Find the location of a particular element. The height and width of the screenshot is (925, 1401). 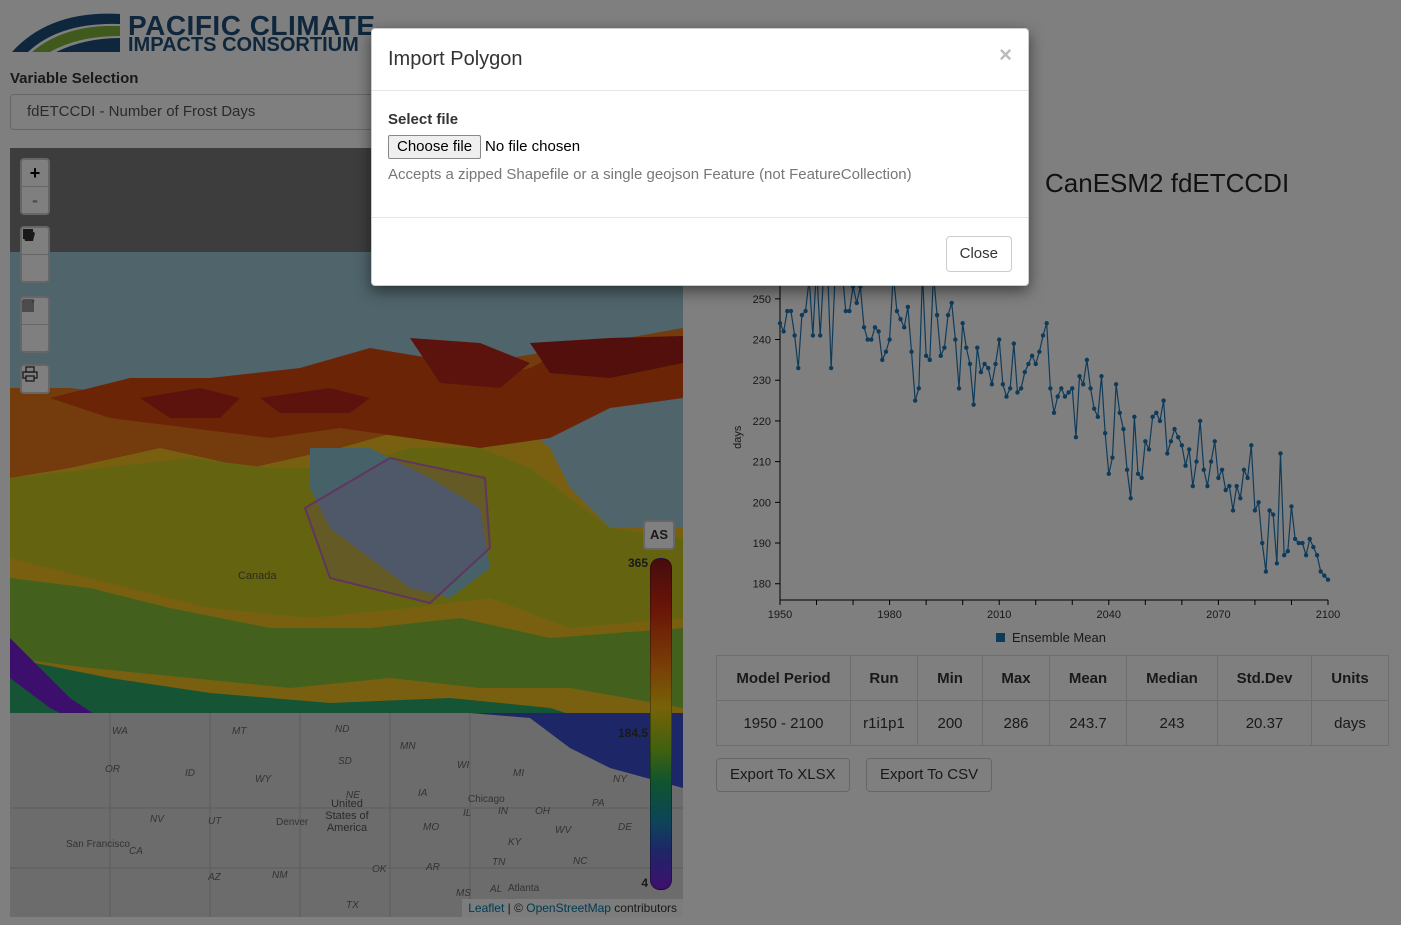

no-file-chosen-text: No file chosen is located at coordinates (533, 146).